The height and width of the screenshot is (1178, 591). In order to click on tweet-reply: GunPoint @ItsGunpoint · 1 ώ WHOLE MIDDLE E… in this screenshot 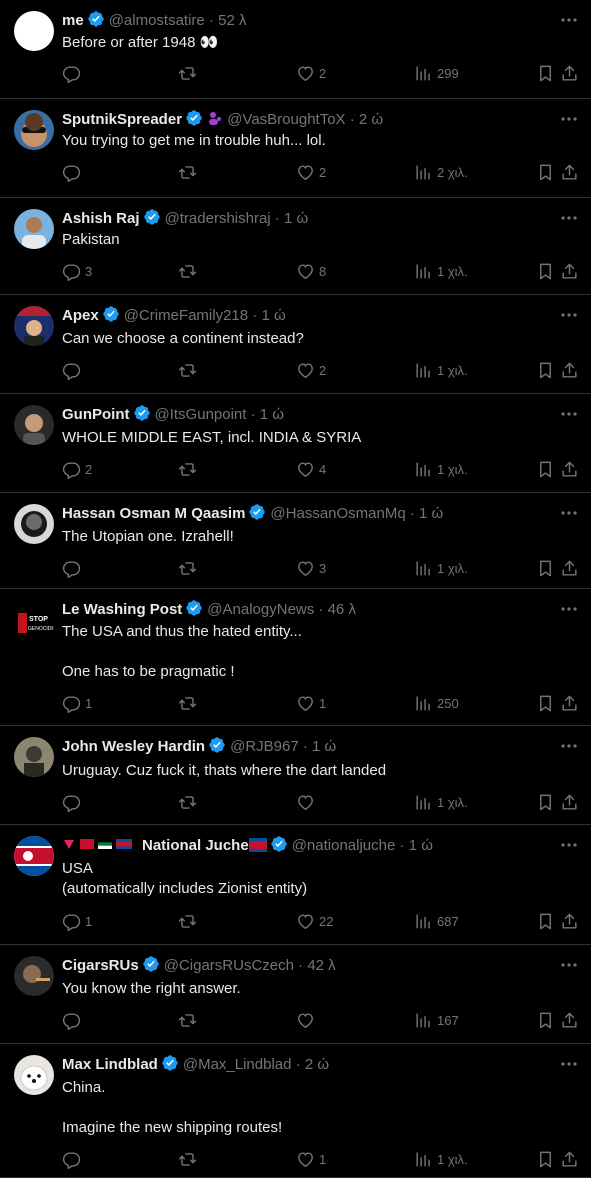, I will do `click(295, 443)`.